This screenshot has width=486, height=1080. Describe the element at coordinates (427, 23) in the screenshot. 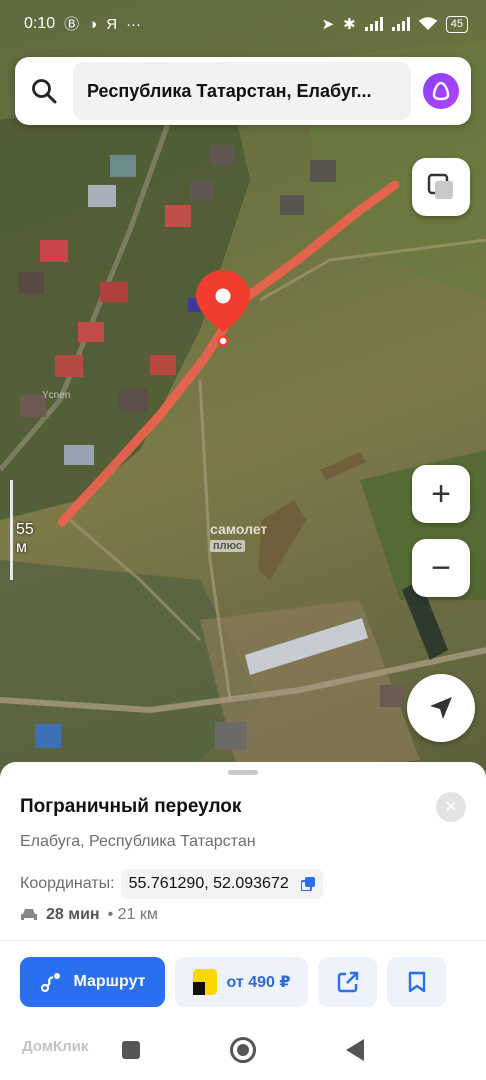

I see `wifi-icon` at that location.